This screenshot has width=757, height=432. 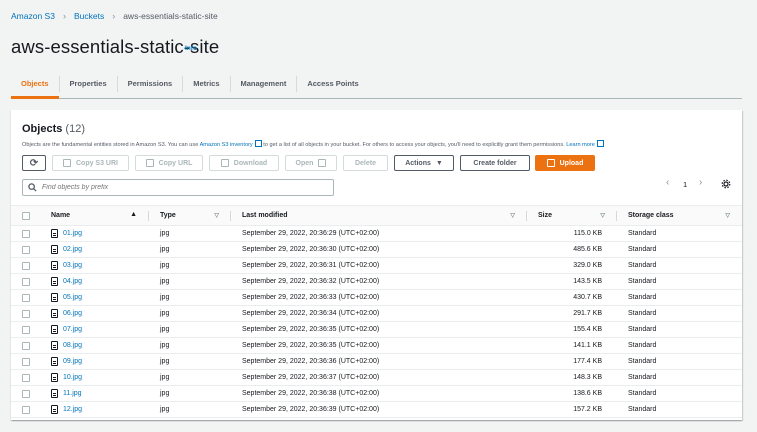 I want to click on prev-page-icon: ‹, so click(x=667, y=182).